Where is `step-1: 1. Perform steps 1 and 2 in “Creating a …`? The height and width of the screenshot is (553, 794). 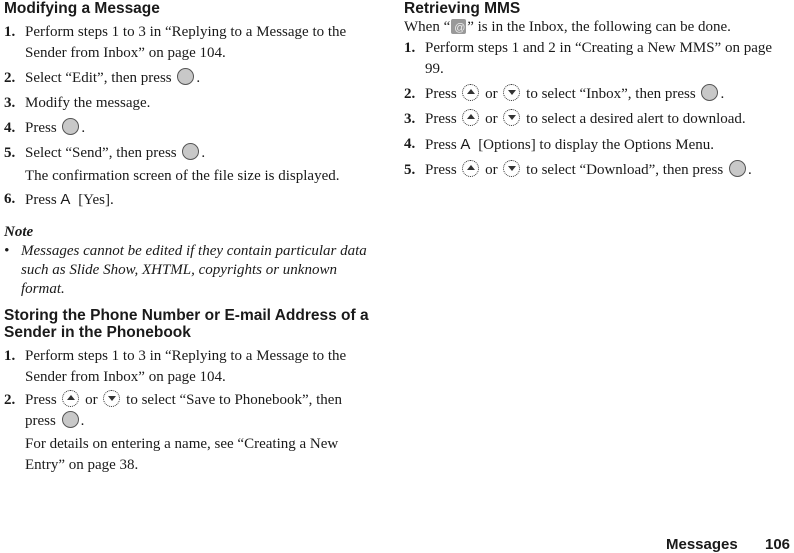 step-1: 1. Perform steps 1 and 2 in “Creating a … is located at coordinates (588, 58).